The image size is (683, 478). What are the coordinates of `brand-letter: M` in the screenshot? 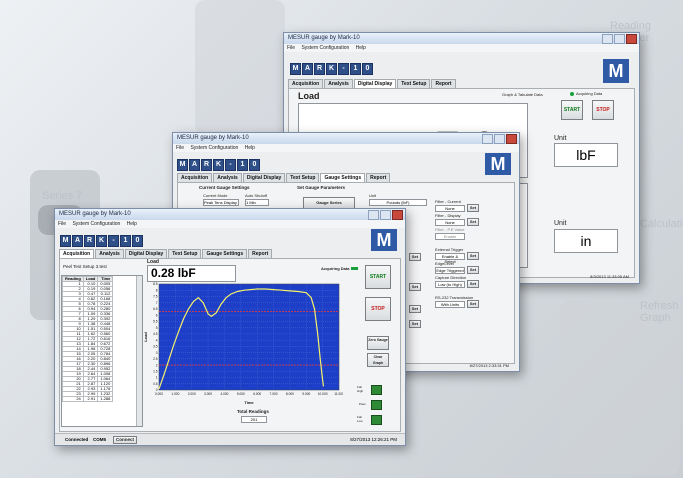 It's located at (182, 165).